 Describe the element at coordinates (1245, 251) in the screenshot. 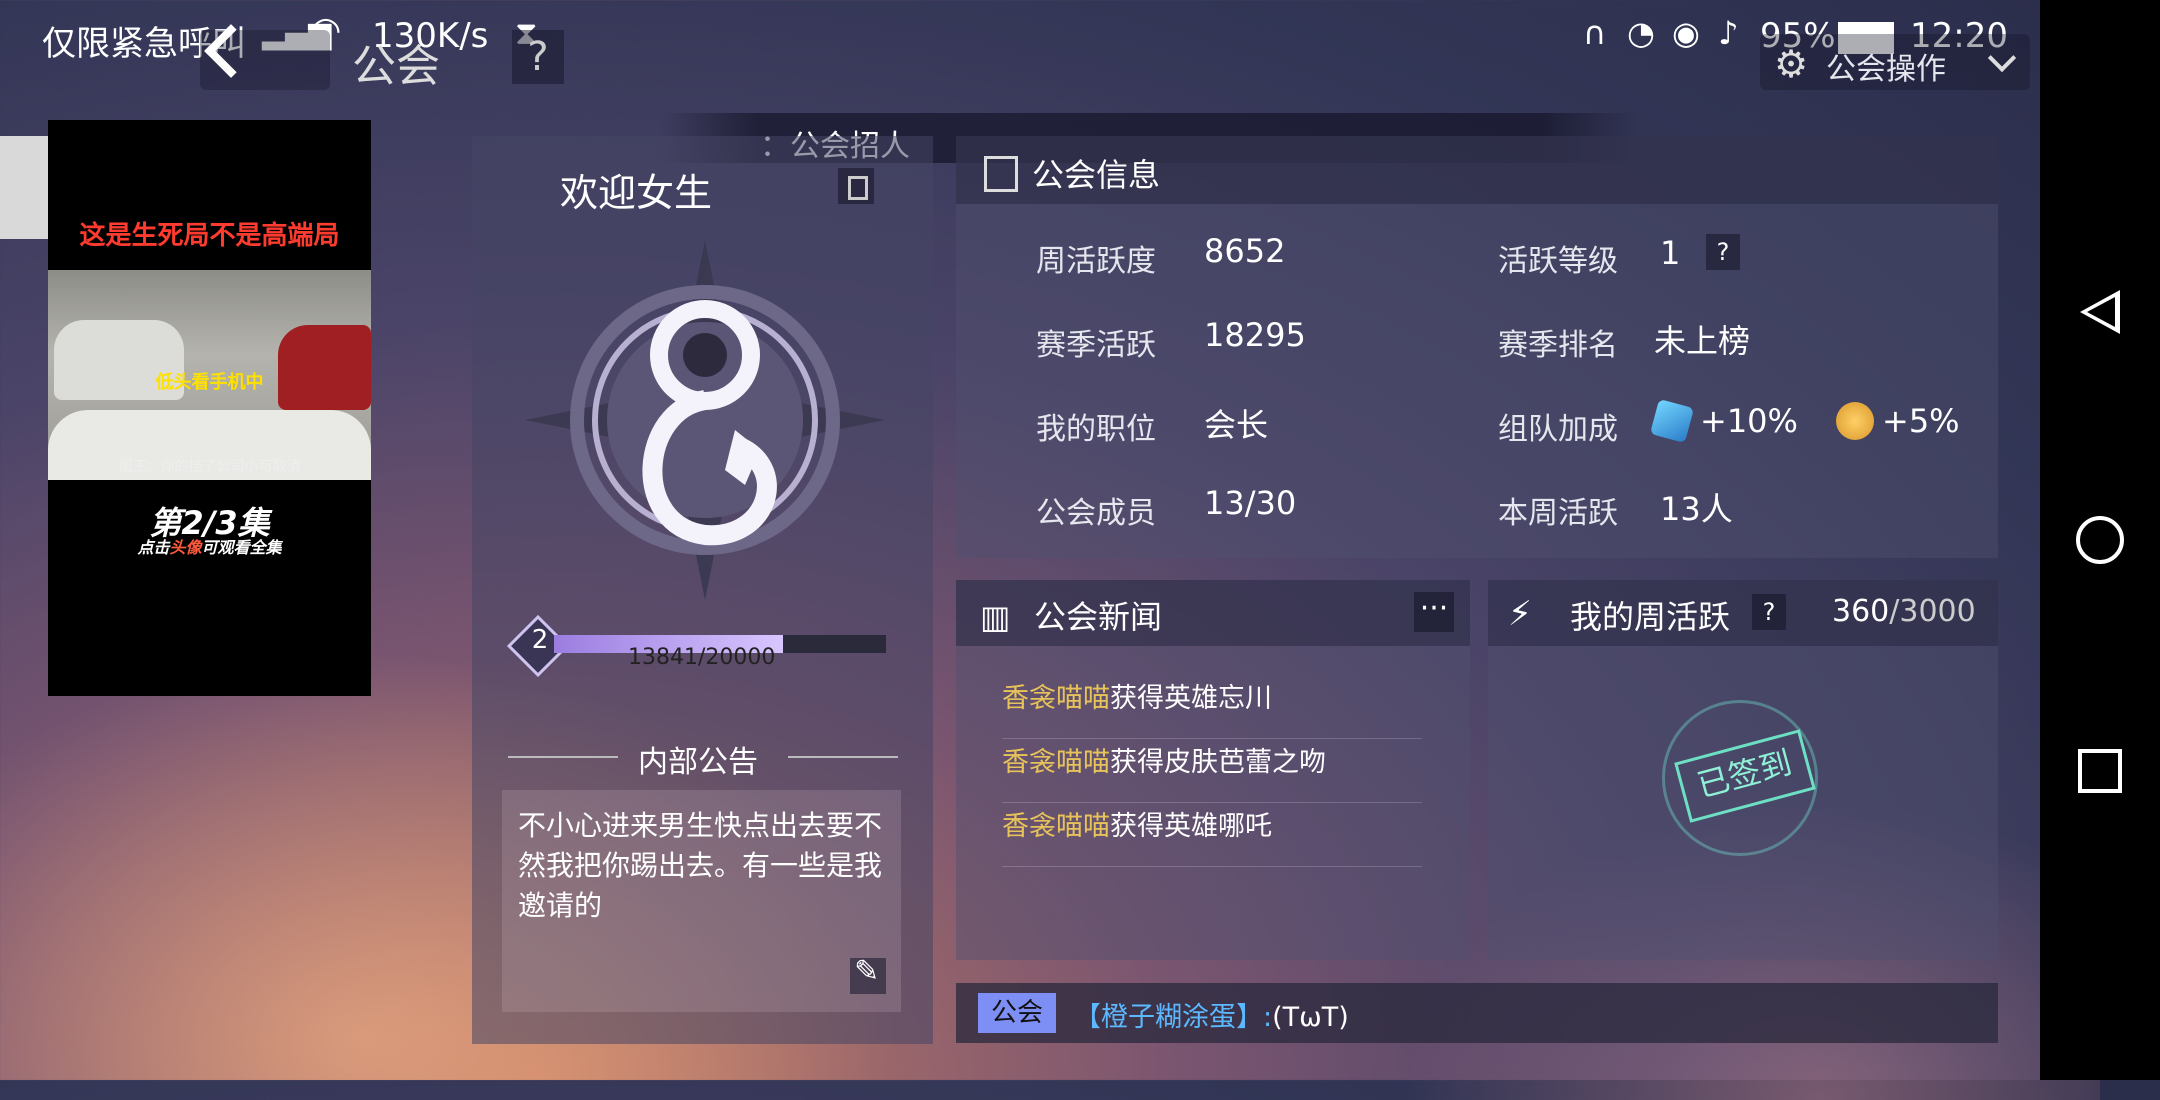

I see `weekly-activity-value: 8652` at that location.